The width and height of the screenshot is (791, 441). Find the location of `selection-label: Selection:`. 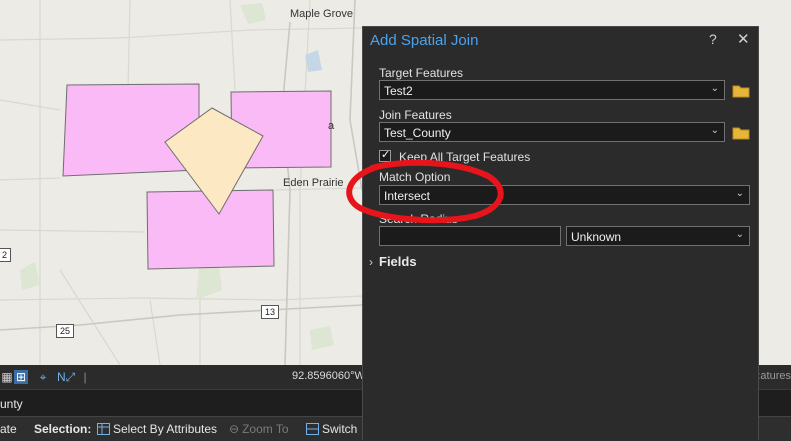

selection-label: Selection: is located at coordinates (63, 429).